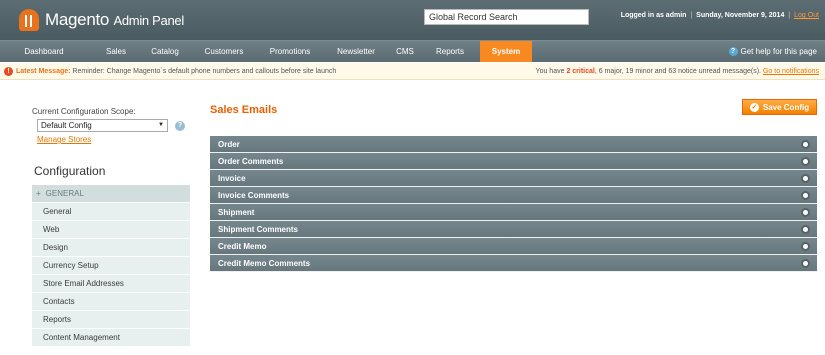 The width and height of the screenshot is (825, 355). I want to click on sidebar-item-currency-setup: Currency Setup, so click(111, 266).